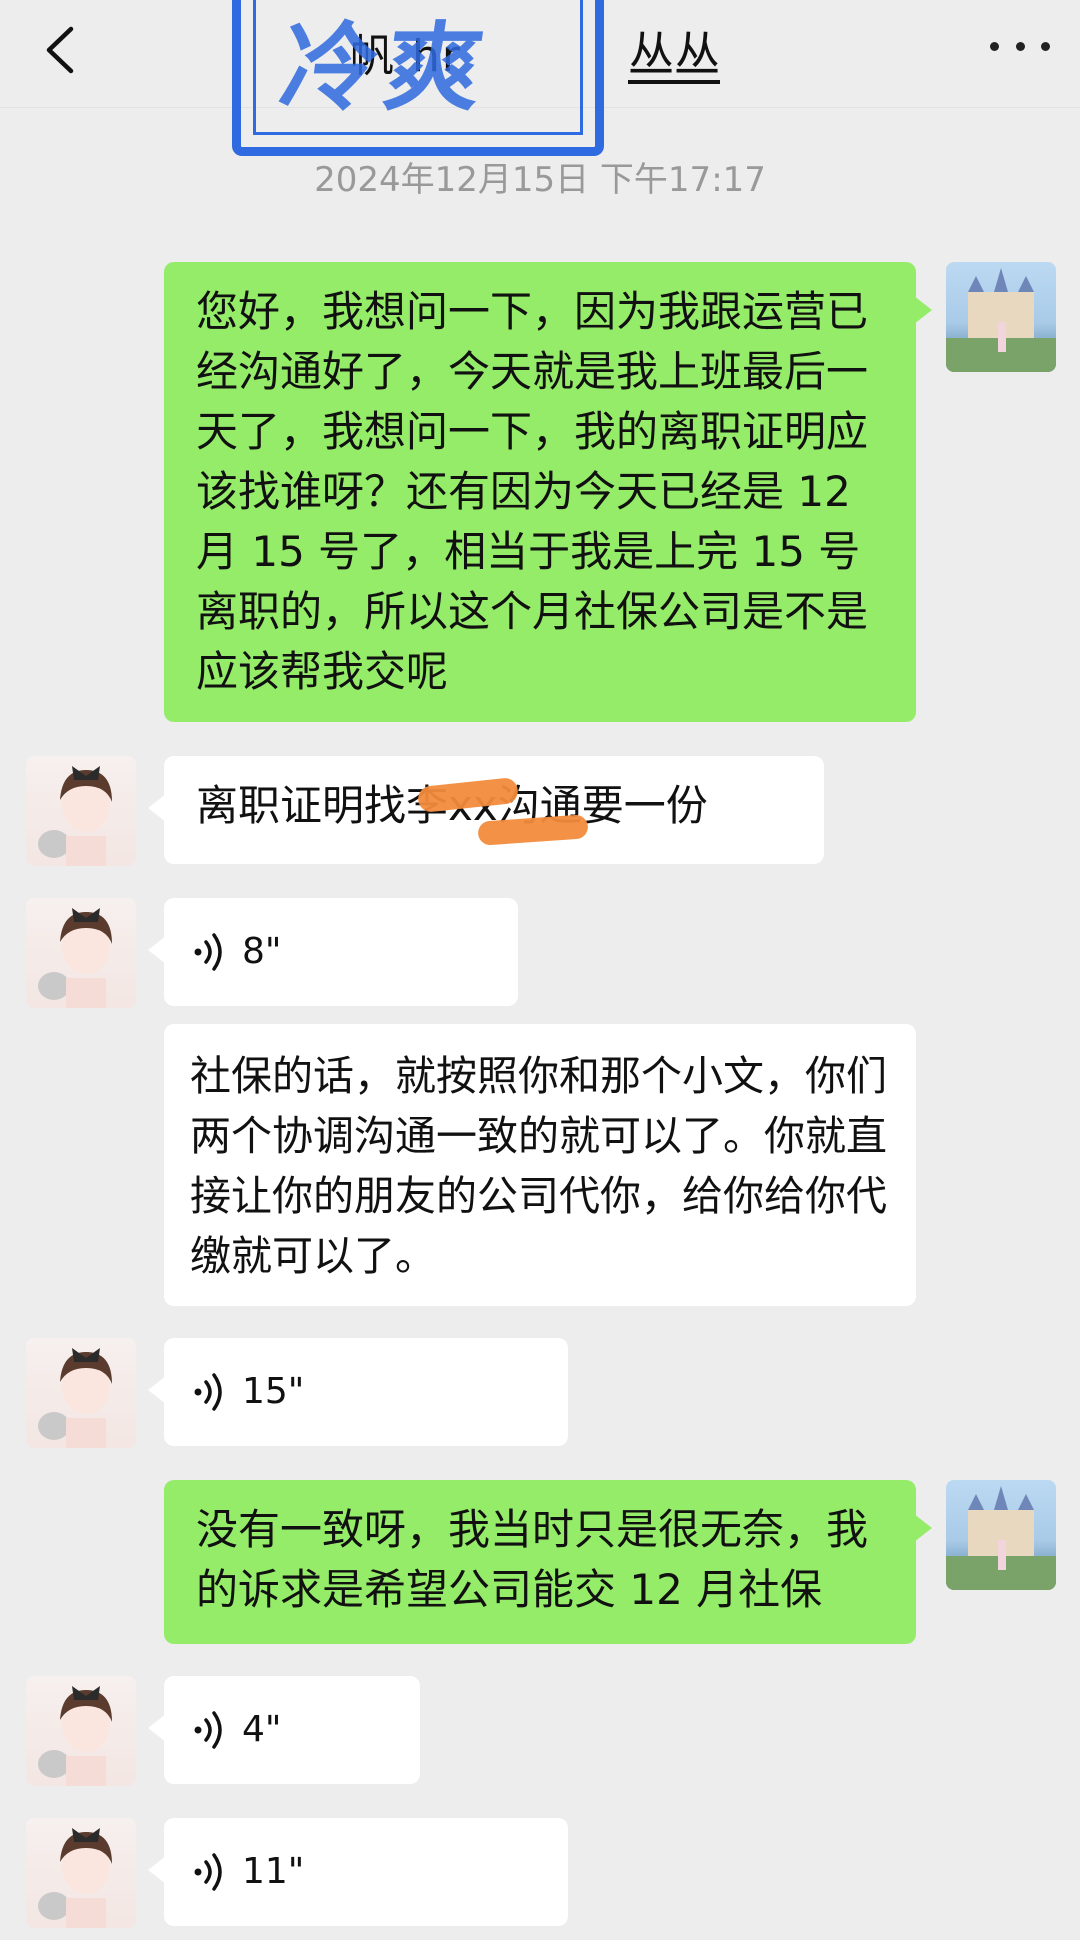 The width and height of the screenshot is (1080, 1940). I want to click on voice-duration: 15", so click(273, 1391).